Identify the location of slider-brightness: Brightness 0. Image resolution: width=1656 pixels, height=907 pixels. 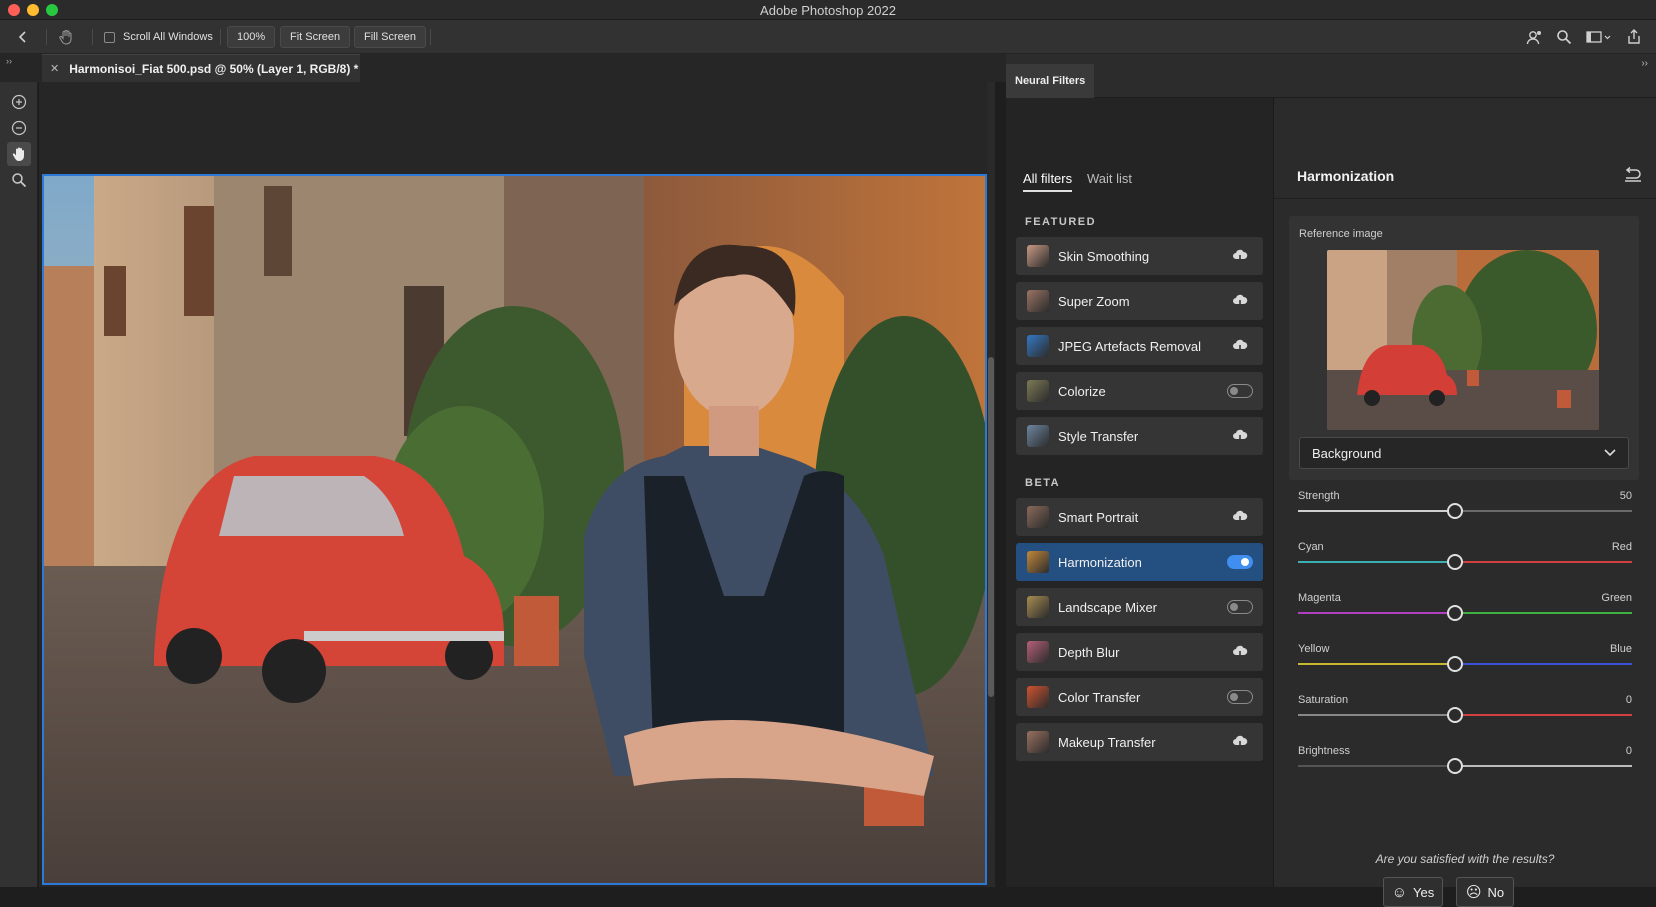
(1465, 765).